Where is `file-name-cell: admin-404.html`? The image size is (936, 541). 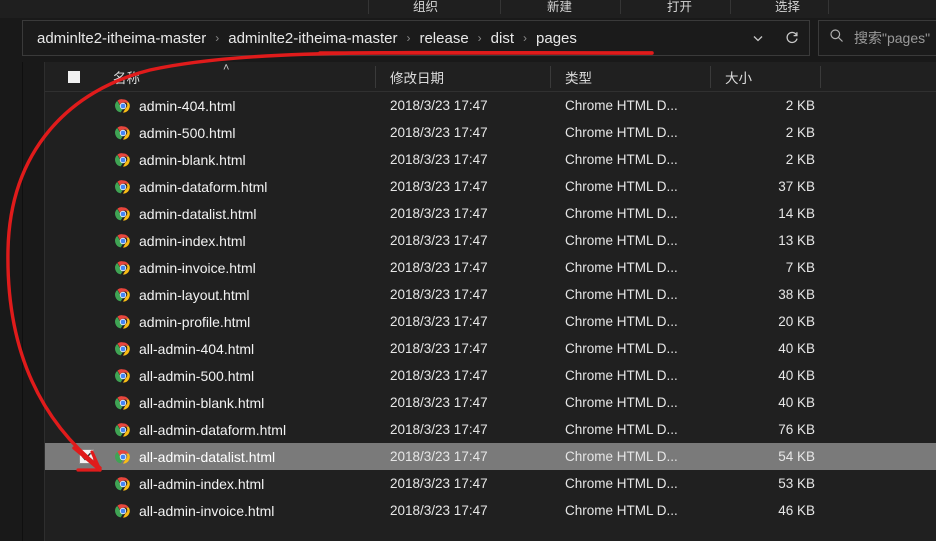 file-name-cell: admin-404.html is located at coordinates (175, 105).